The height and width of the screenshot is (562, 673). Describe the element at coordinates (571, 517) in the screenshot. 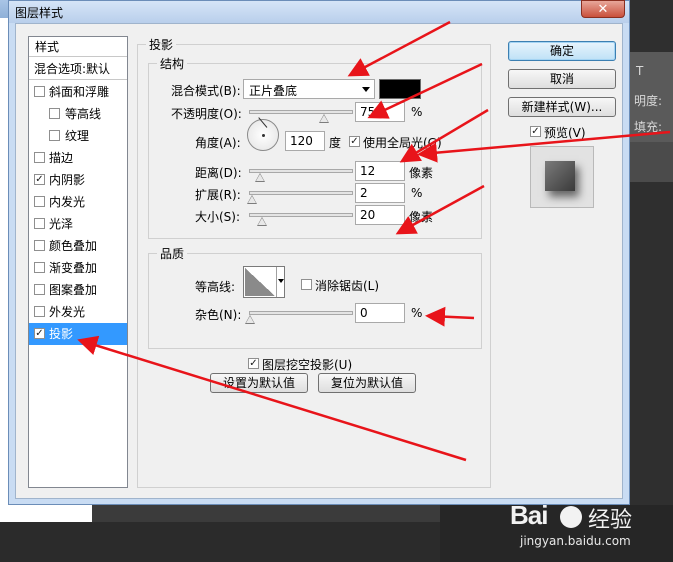

I see `paw-icon` at that location.